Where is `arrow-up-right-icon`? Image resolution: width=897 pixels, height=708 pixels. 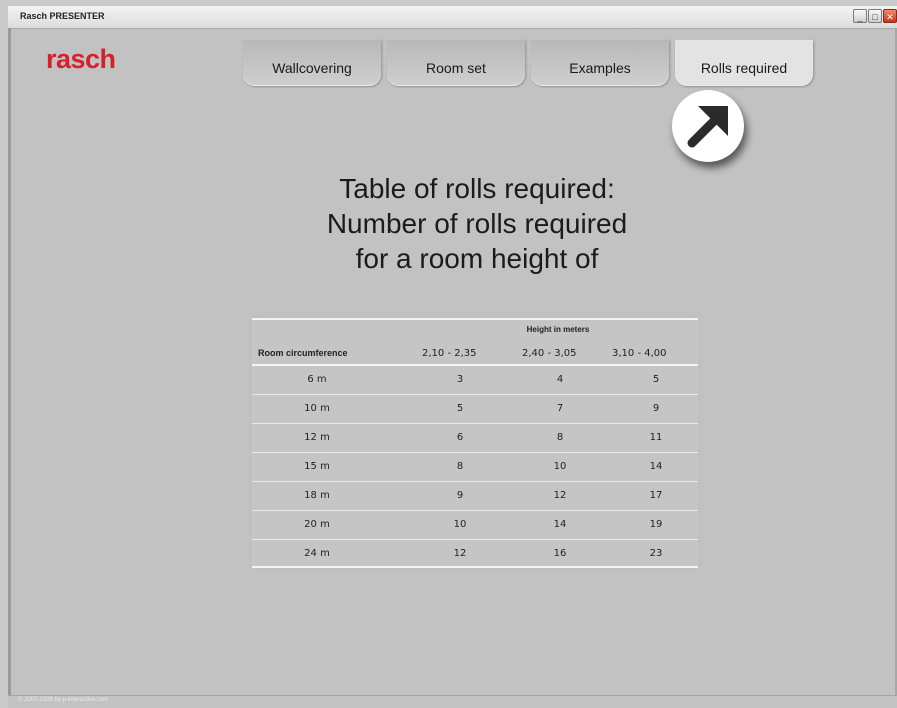 arrow-up-right-icon is located at coordinates (707, 127).